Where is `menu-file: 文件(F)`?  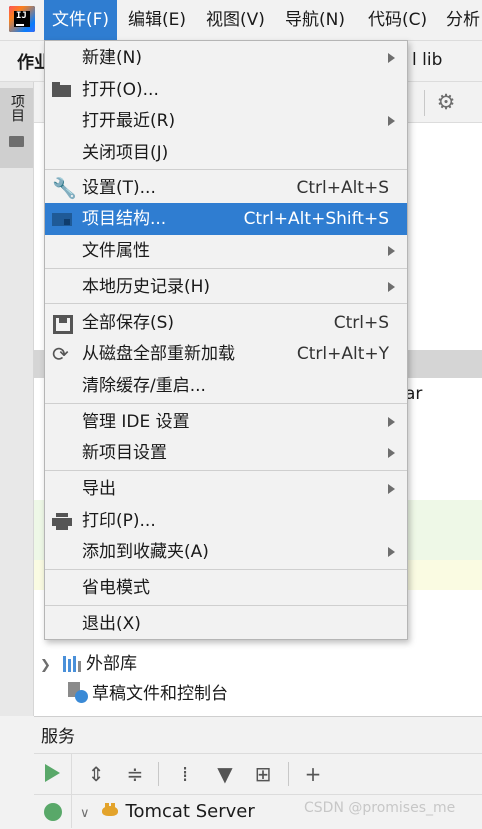
menu-file: 文件(F) is located at coordinates (81, 20).